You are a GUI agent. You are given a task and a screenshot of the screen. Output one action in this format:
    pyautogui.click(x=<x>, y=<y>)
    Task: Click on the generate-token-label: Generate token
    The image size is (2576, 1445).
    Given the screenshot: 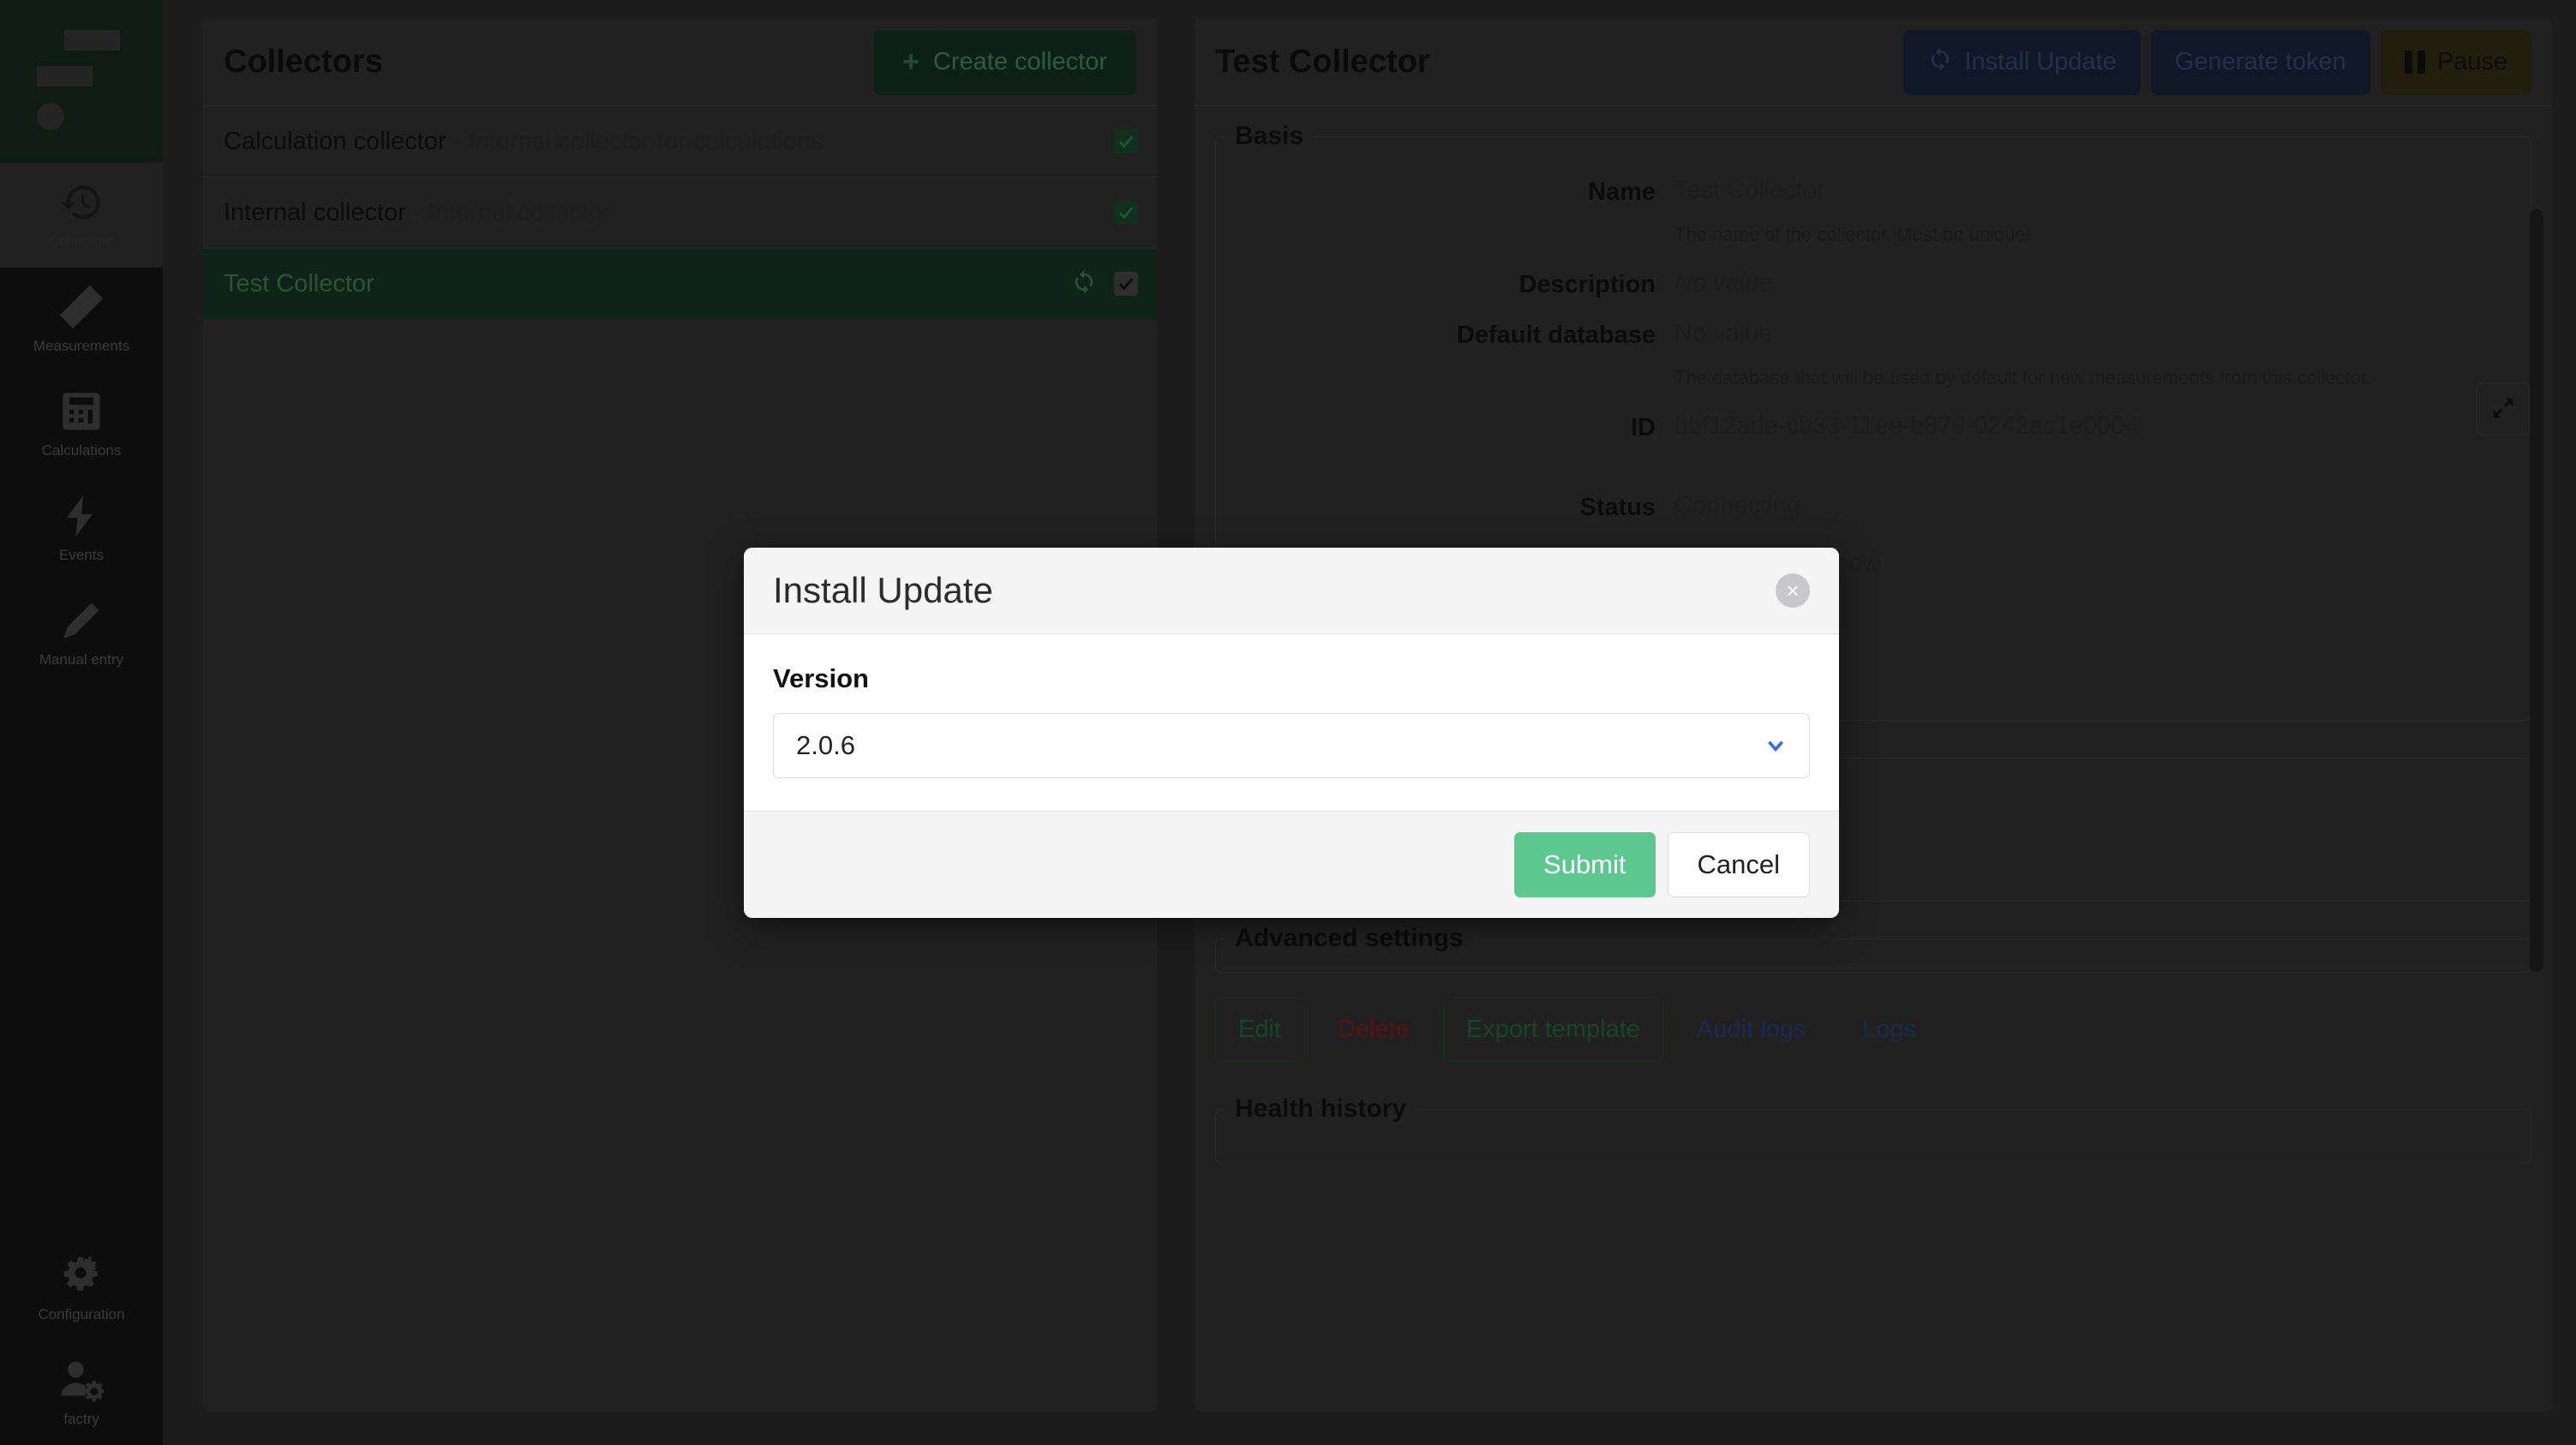 What is the action you would take?
    pyautogui.click(x=2260, y=61)
    